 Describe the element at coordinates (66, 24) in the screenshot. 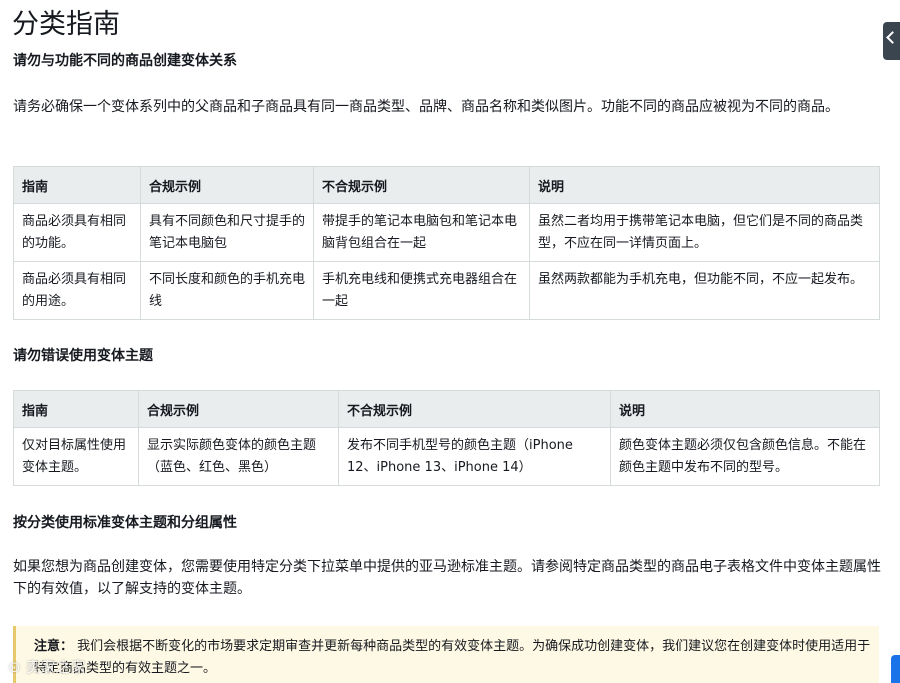

I see `page-title: 分类指南` at that location.